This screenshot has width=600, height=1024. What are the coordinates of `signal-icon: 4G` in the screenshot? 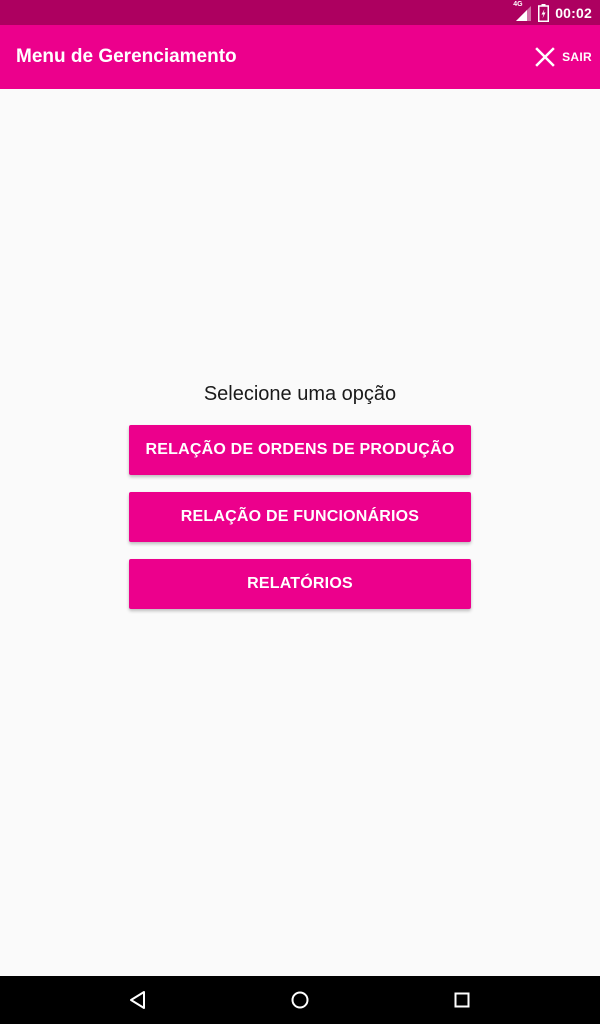 It's located at (522, 11).